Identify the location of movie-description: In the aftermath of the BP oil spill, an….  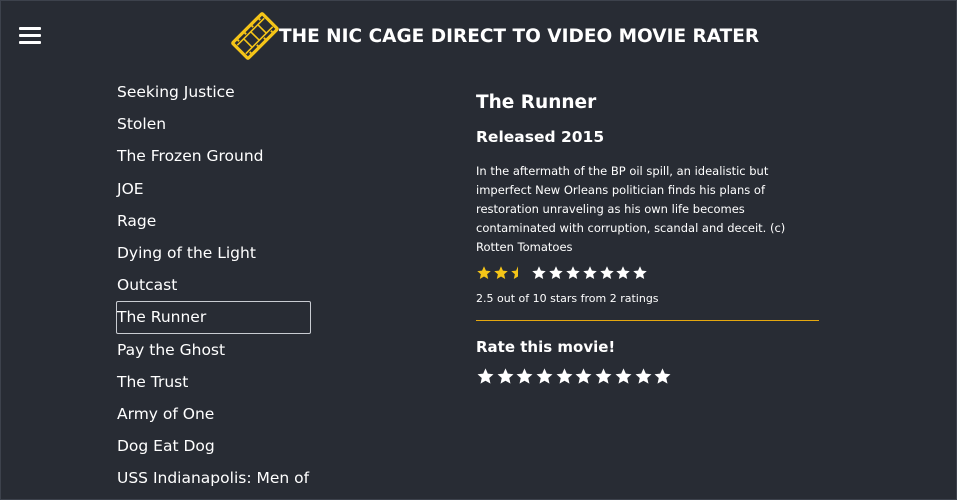
(631, 209).